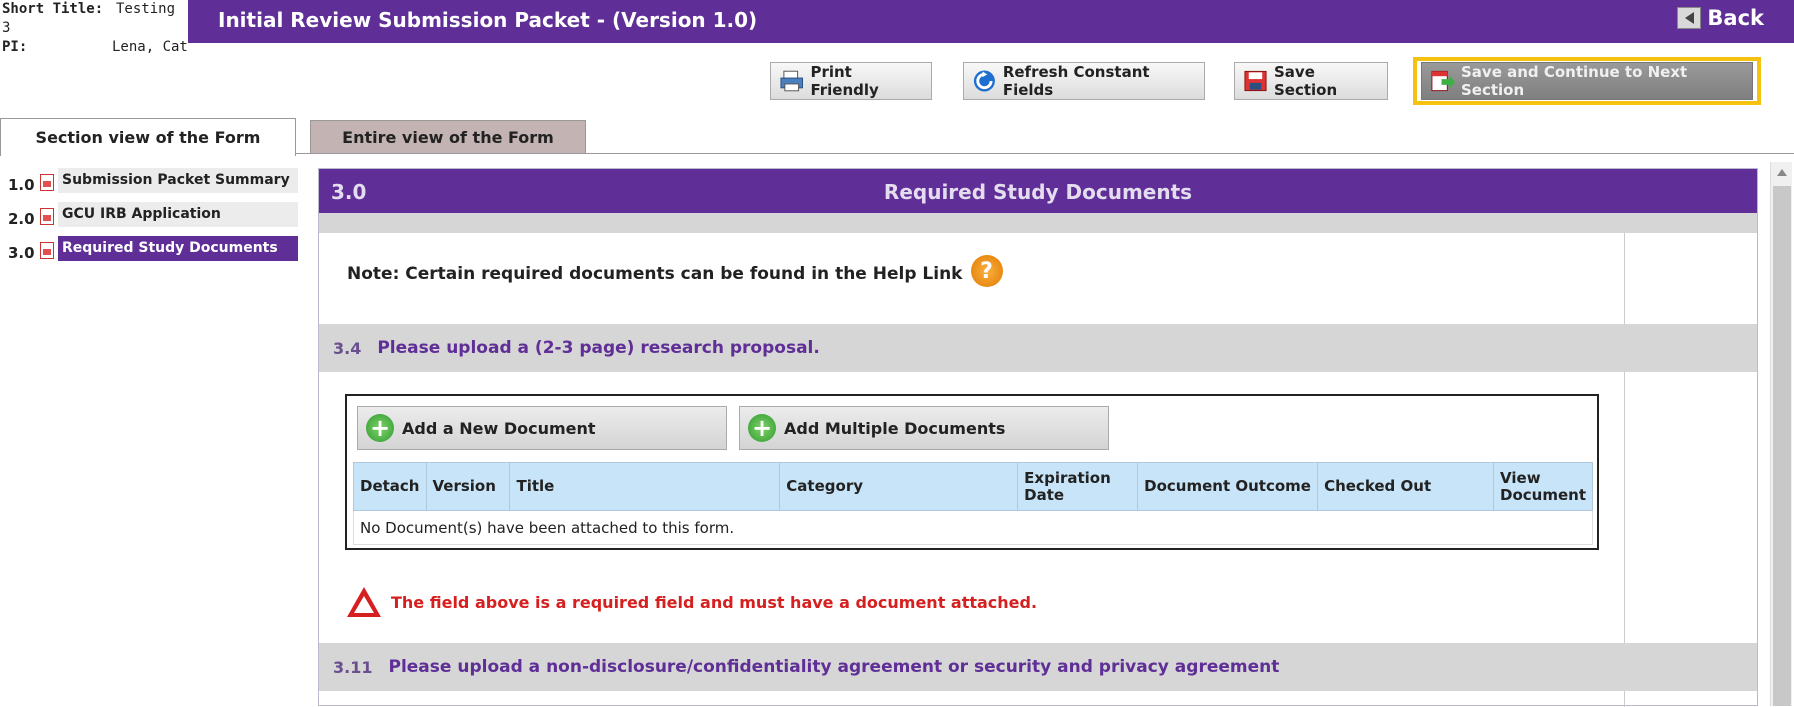 The image size is (1794, 707). I want to click on col-checked-out: Checked Out, so click(1406, 486).